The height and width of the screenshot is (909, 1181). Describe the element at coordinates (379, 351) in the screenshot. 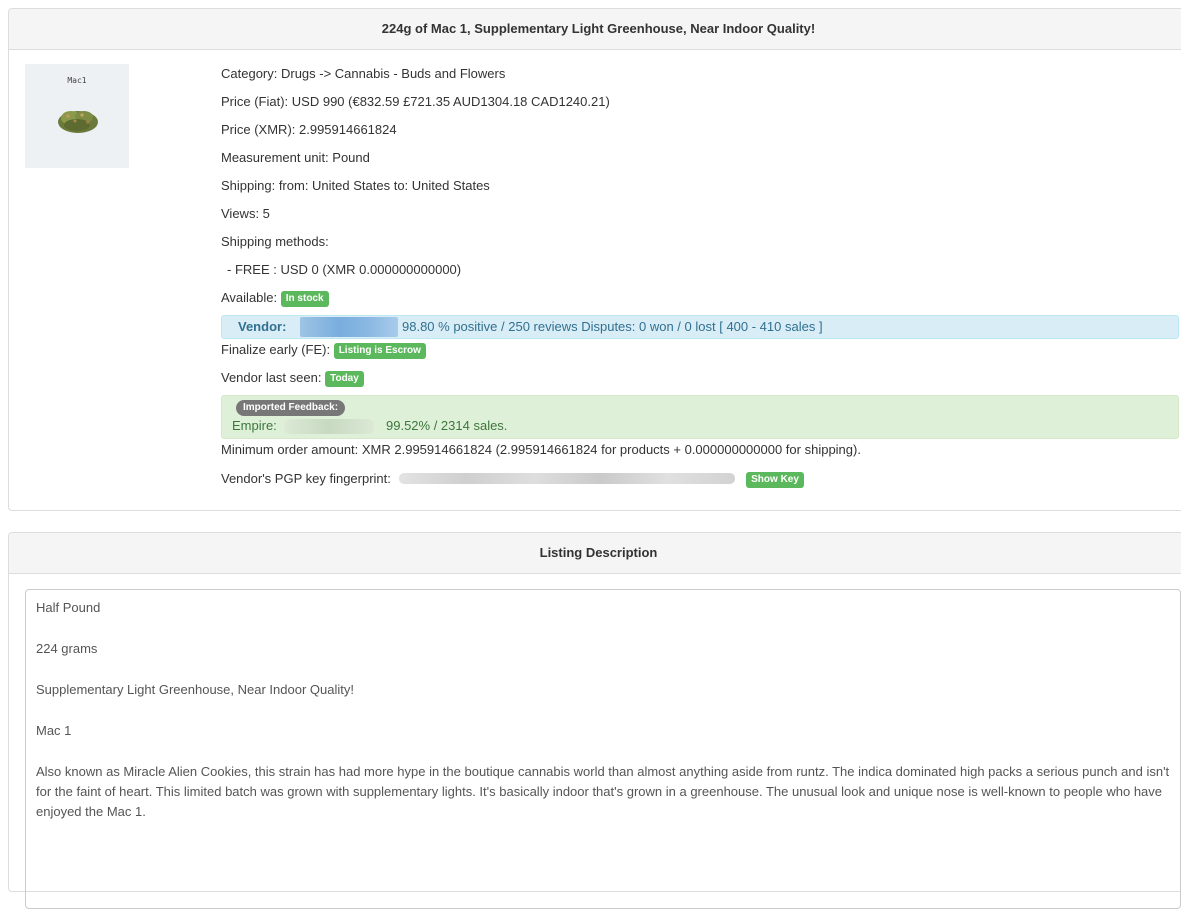

I see `escrow-badge: Listing is Escrow` at that location.